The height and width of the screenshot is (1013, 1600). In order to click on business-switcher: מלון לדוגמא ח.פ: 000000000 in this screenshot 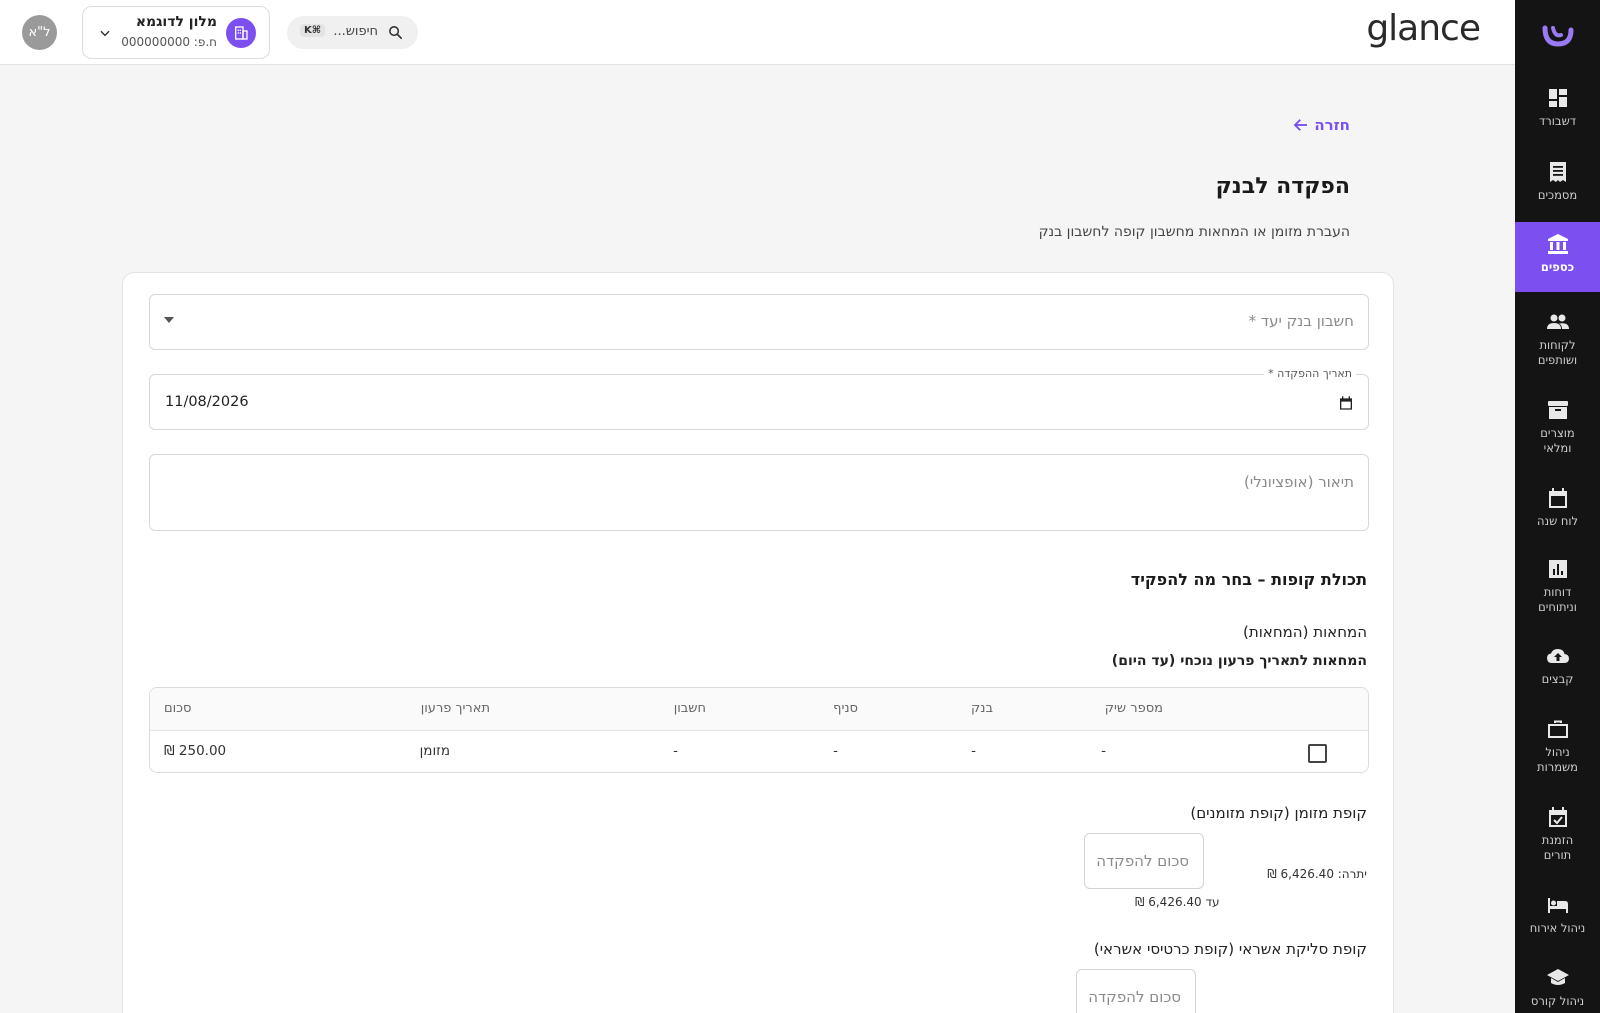, I will do `click(176, 32)`.